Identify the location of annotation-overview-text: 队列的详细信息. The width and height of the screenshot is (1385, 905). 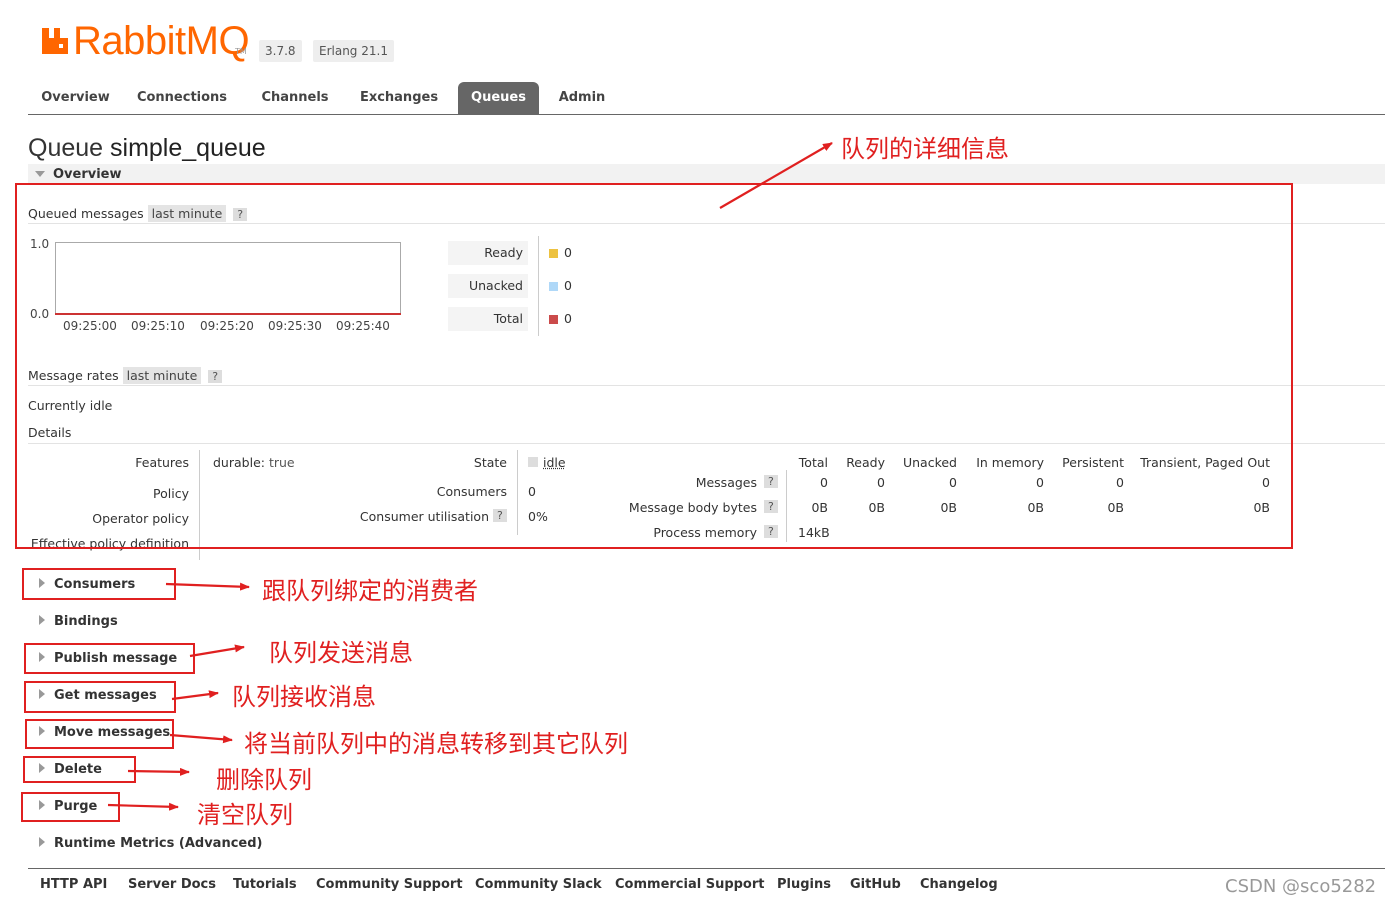
(925, 149).